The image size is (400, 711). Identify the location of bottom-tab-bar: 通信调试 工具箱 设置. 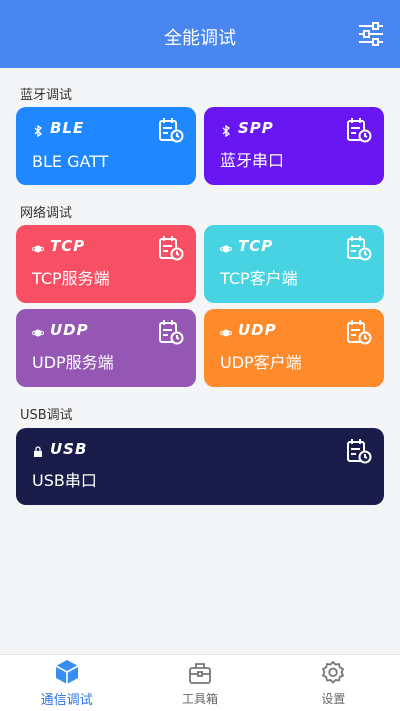
(200, 682).